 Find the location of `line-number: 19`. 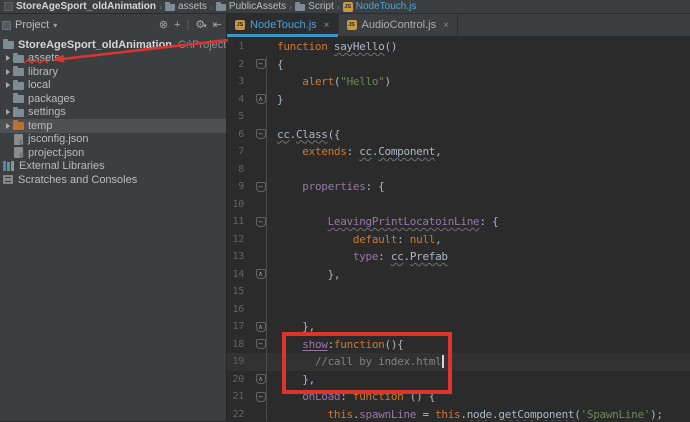

line-number: 19 is located at coordinates (236, 362).